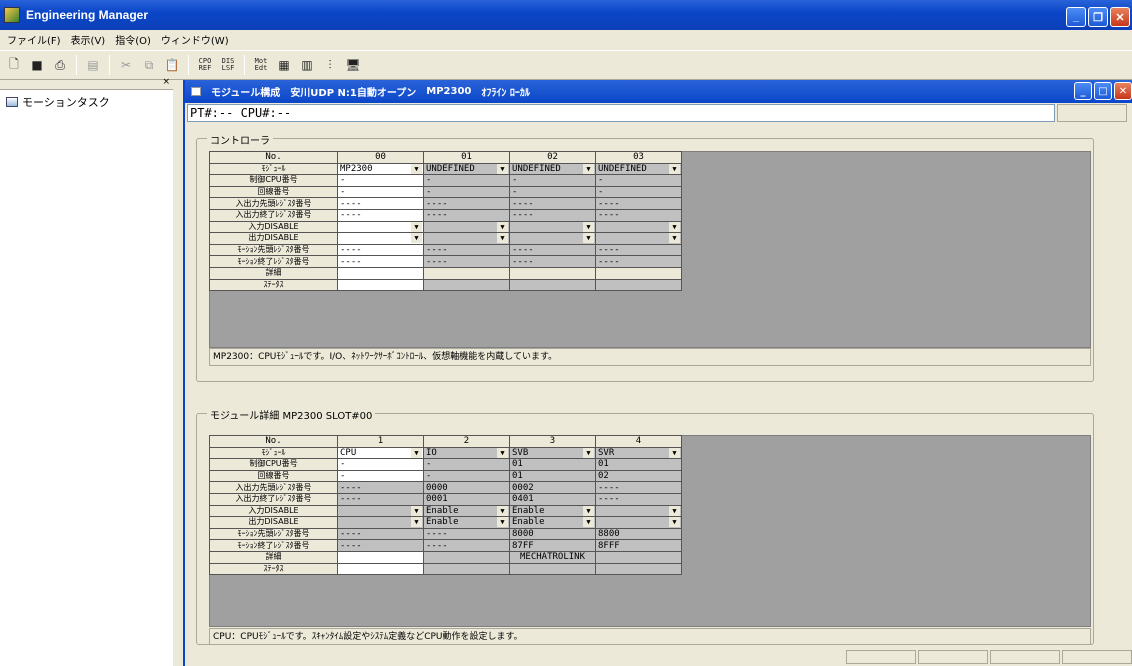  Describe the element at coordinates (1120, 17) in the screenshot. I see `close-button: ✕` at that location.